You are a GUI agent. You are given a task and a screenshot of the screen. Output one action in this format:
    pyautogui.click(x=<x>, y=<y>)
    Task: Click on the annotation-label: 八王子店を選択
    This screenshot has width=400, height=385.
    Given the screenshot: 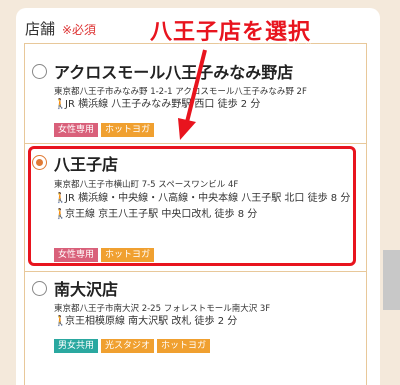 What is the action you would take?
    pyautogui.click(x=231, y=32)
    